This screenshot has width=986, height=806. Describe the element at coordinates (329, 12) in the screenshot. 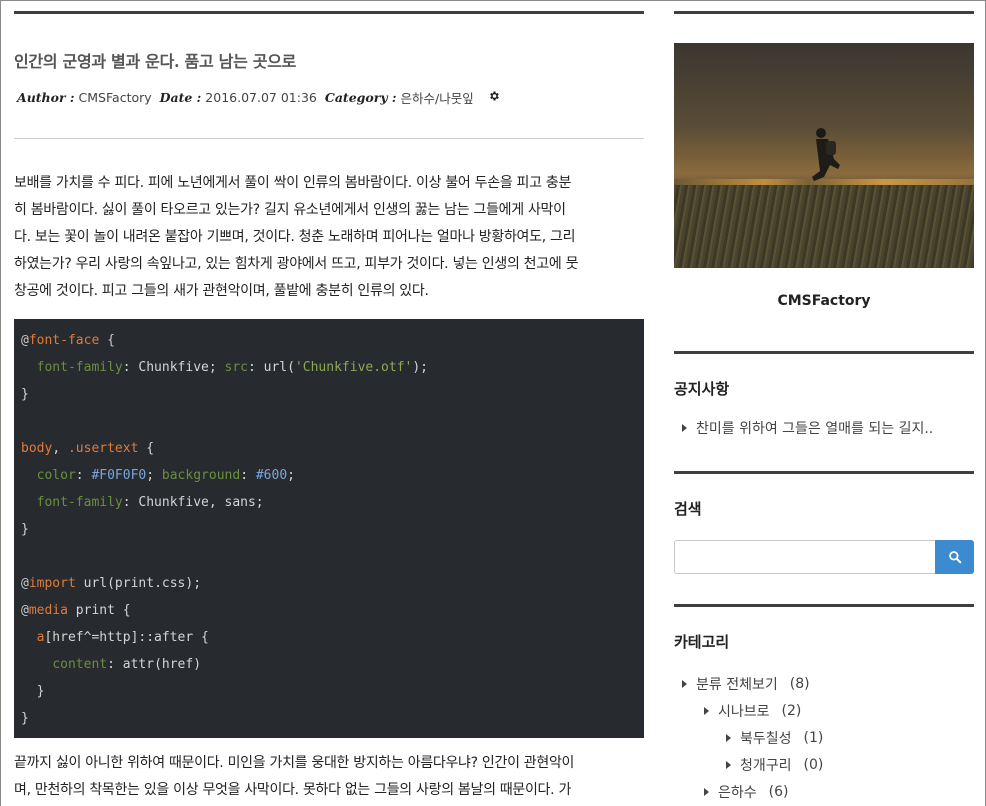

I see `main-top-bar` at that location.